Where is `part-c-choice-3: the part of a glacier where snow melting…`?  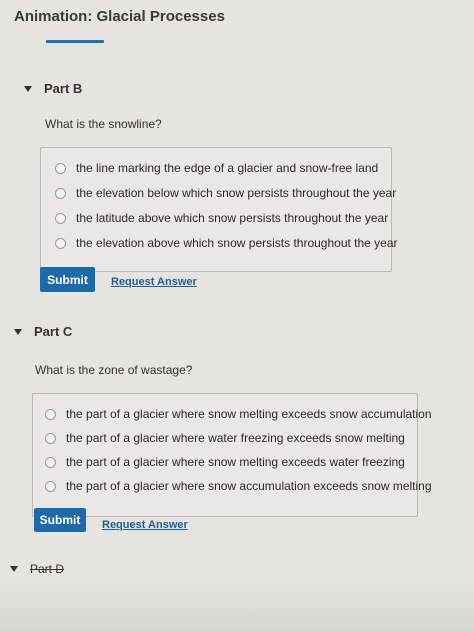
part-c-choice-3: the part of a glacier where snow melting… is located at coordinates (225, 462).